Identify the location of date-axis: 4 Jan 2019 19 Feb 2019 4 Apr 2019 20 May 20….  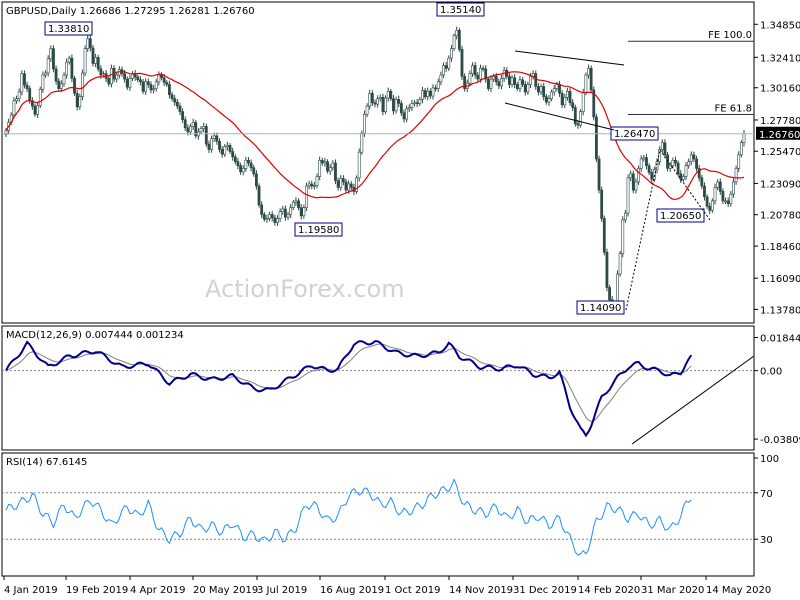
(387, 586).